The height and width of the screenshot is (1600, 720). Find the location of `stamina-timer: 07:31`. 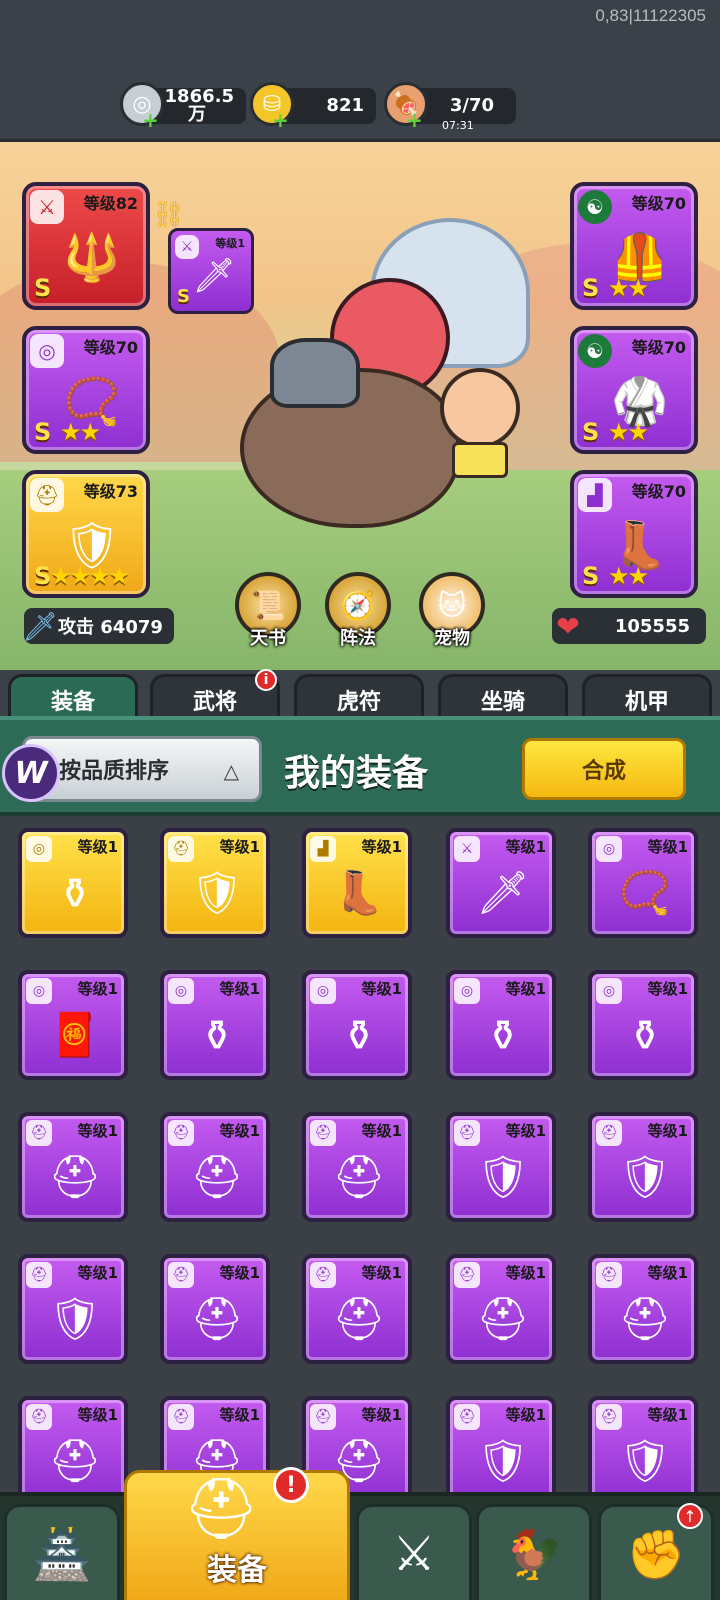

stamina-timer: 07:31 is located at coordinates (458, 125).